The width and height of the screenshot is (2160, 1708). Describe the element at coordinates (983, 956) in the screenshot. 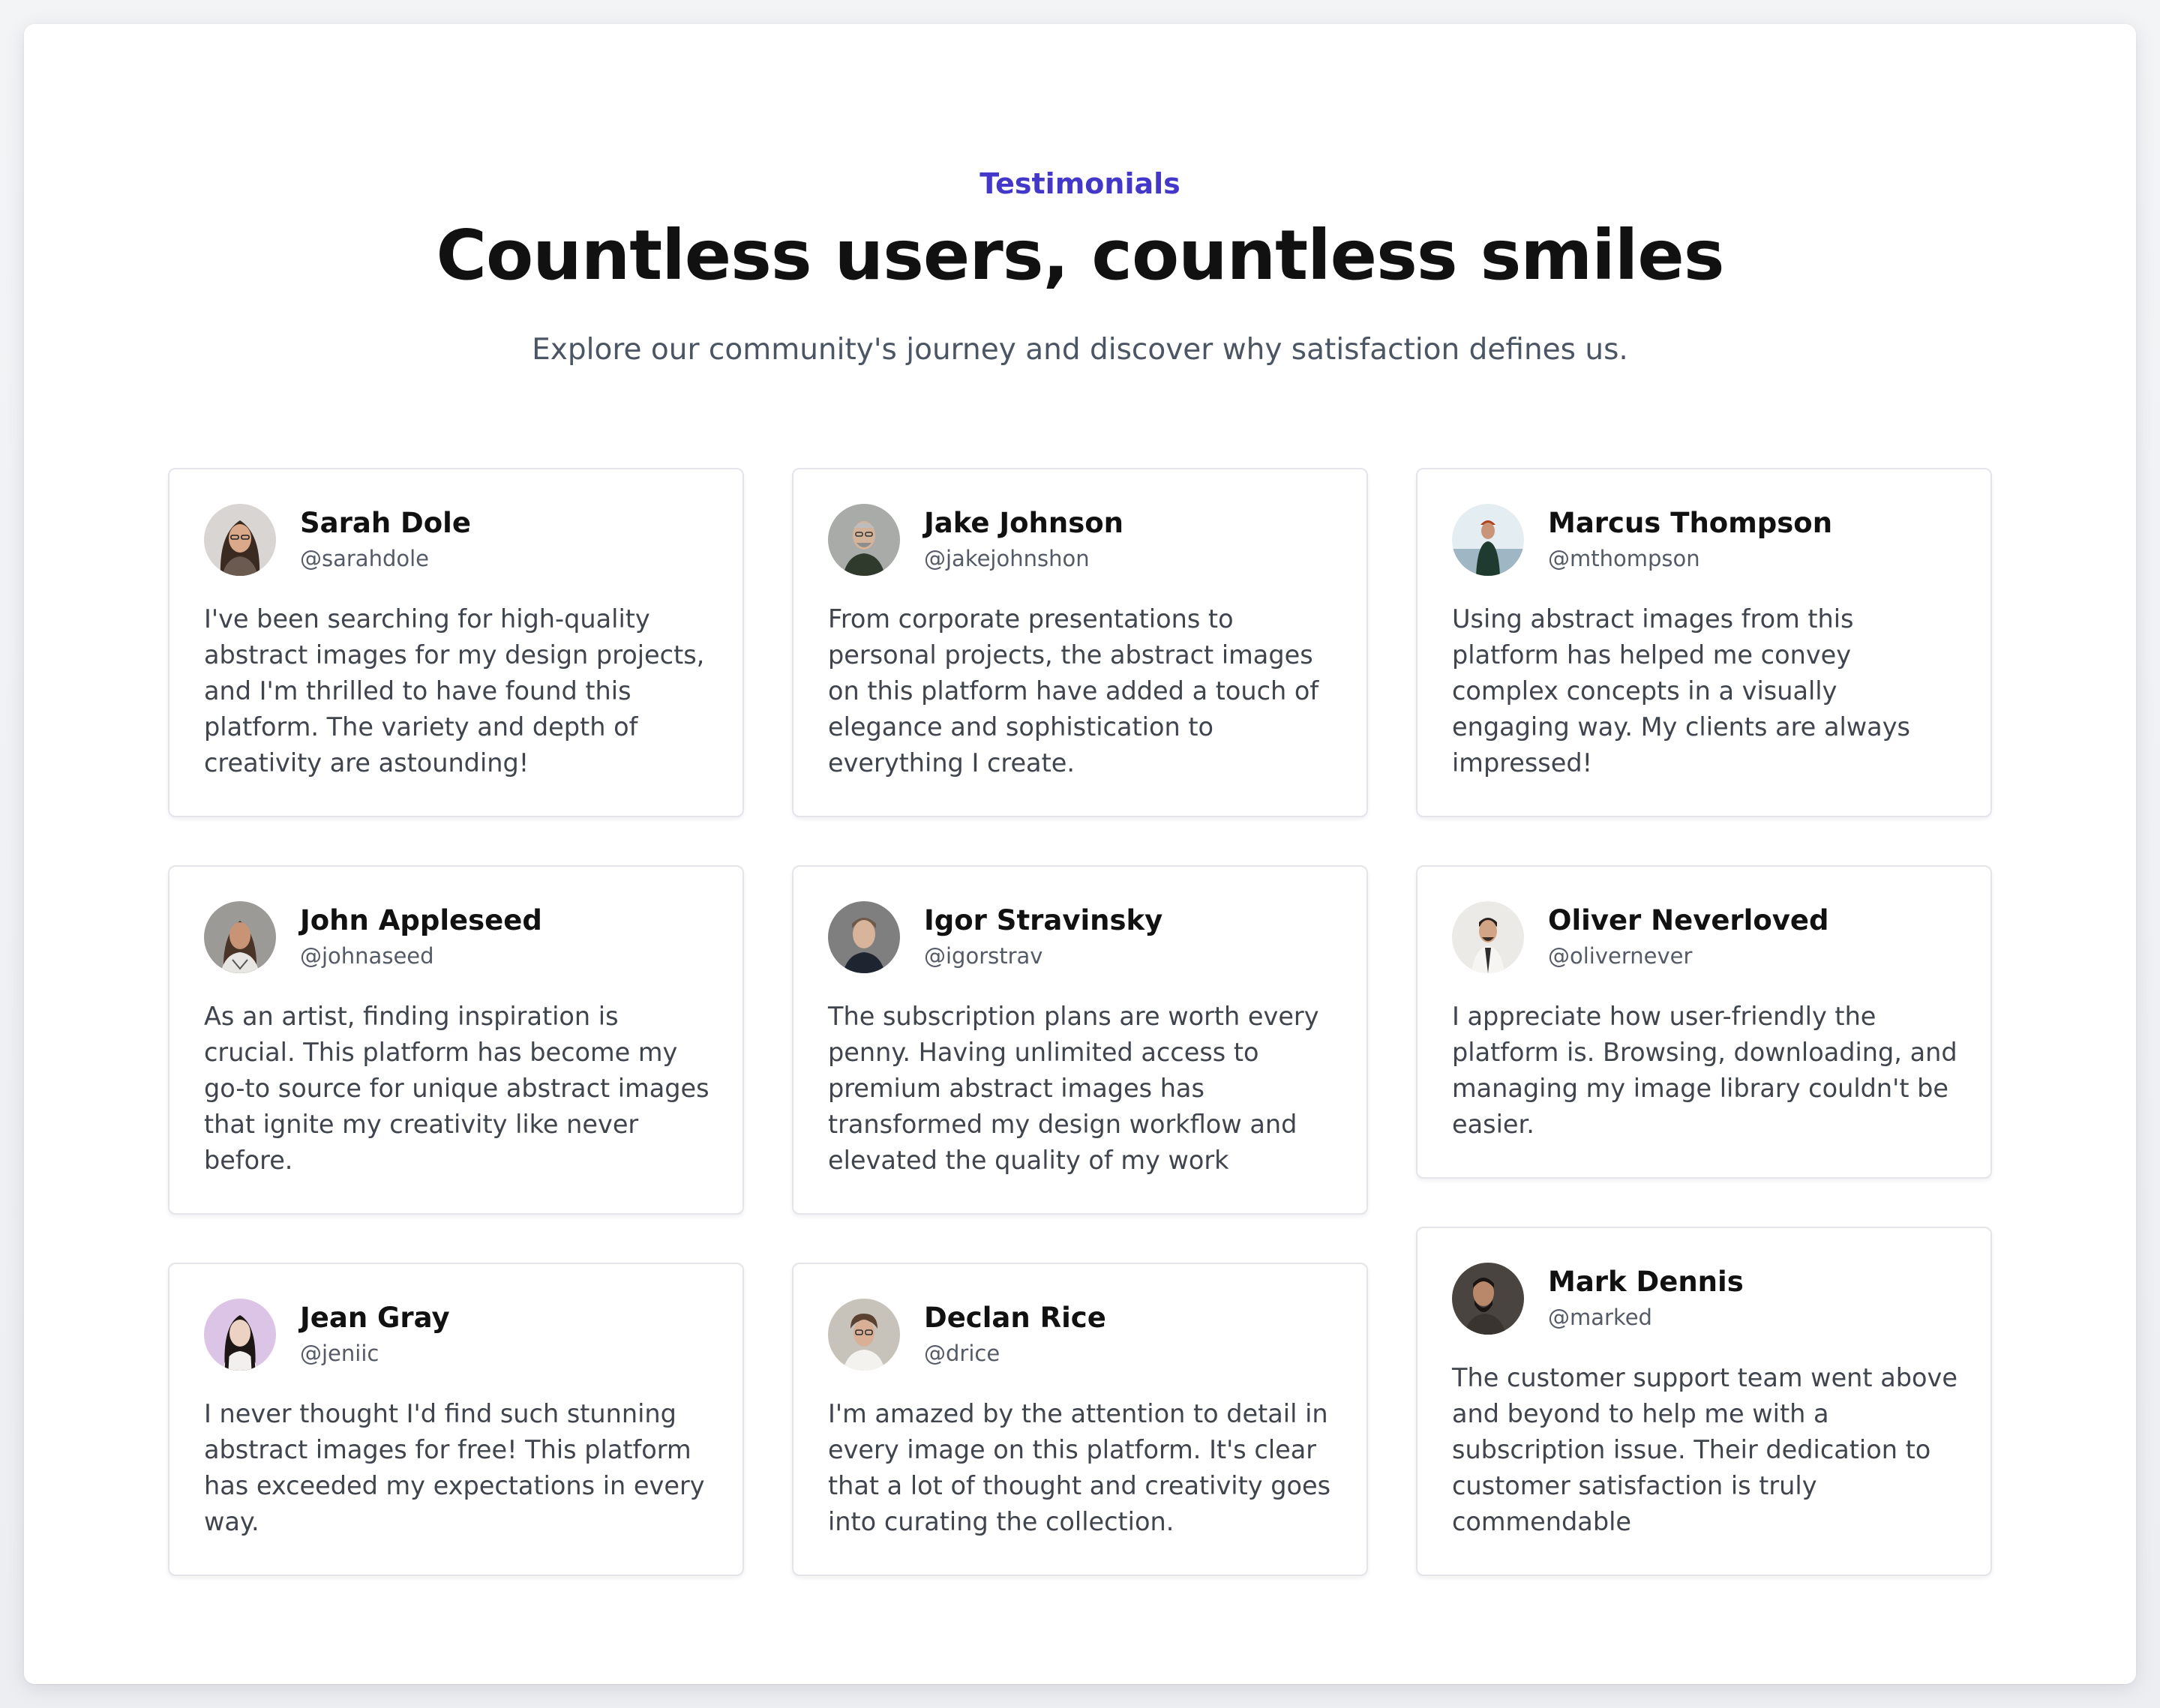

I see `author-handle: @igorstrav` at that location.